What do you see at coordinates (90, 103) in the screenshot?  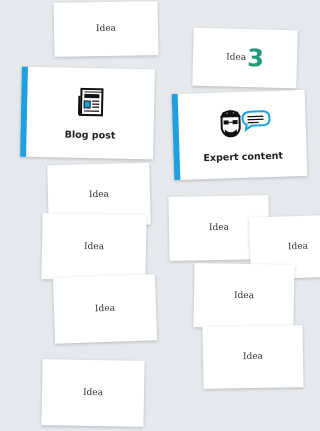 I see `newspaper-icon` at bounding box center [90, 103].